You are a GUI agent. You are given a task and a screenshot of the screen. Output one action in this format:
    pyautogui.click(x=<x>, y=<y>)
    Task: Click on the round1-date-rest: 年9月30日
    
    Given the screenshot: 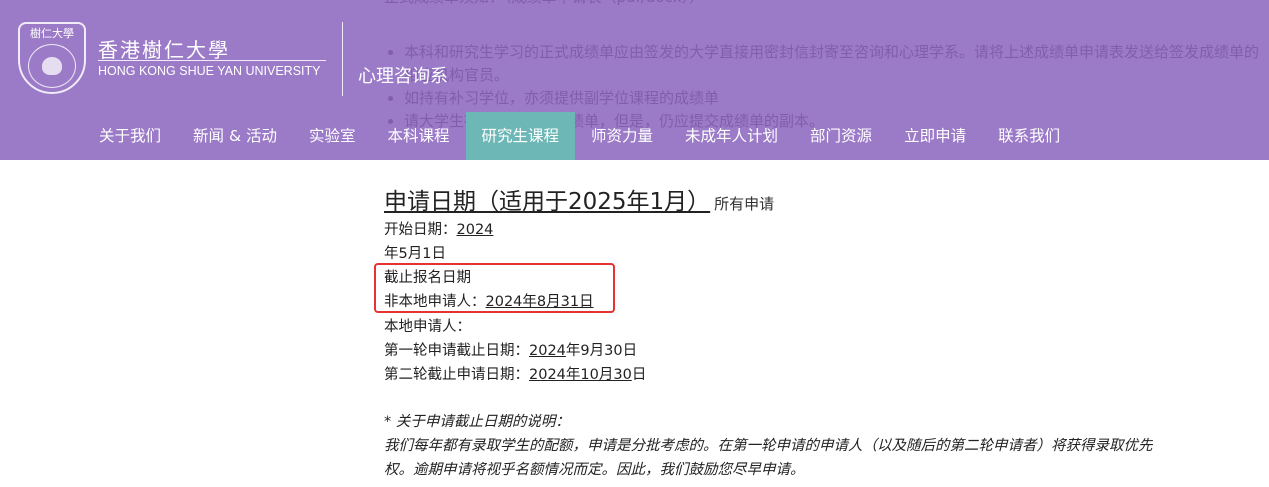 What is the action you would take?
    pyautogui.click(x=601, y=351)
    